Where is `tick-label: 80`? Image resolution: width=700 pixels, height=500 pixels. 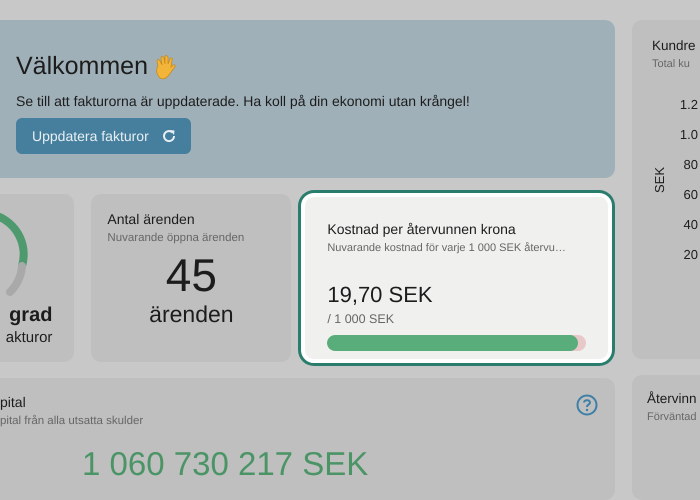
tick-label: 80 is located at coordinates (691, 165).